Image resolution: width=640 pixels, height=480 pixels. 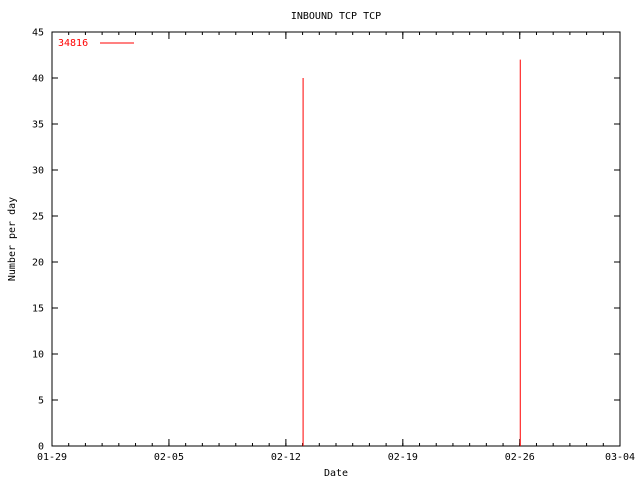 I want to click on x-tick-label: 02-26, so click(x=520, y=457).